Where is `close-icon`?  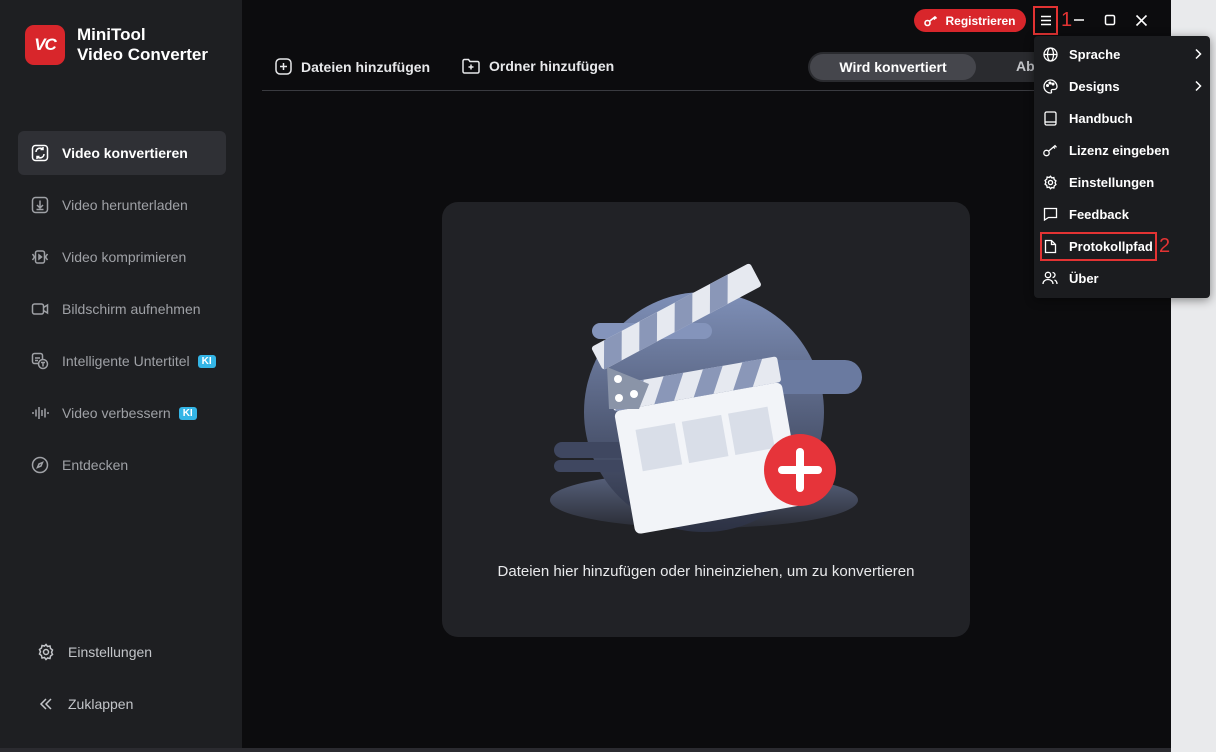 close-icon is located at coordinates (1141, 20).